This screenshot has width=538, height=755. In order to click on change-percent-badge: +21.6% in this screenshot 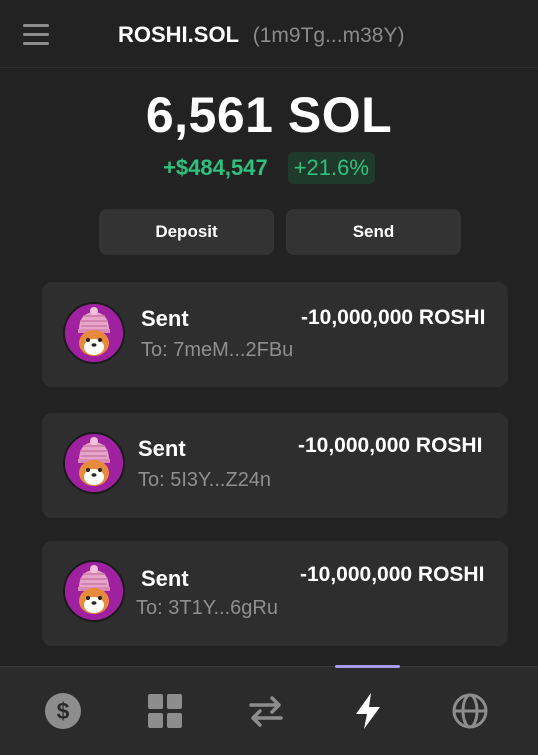, I will do `click(331, 168)`.